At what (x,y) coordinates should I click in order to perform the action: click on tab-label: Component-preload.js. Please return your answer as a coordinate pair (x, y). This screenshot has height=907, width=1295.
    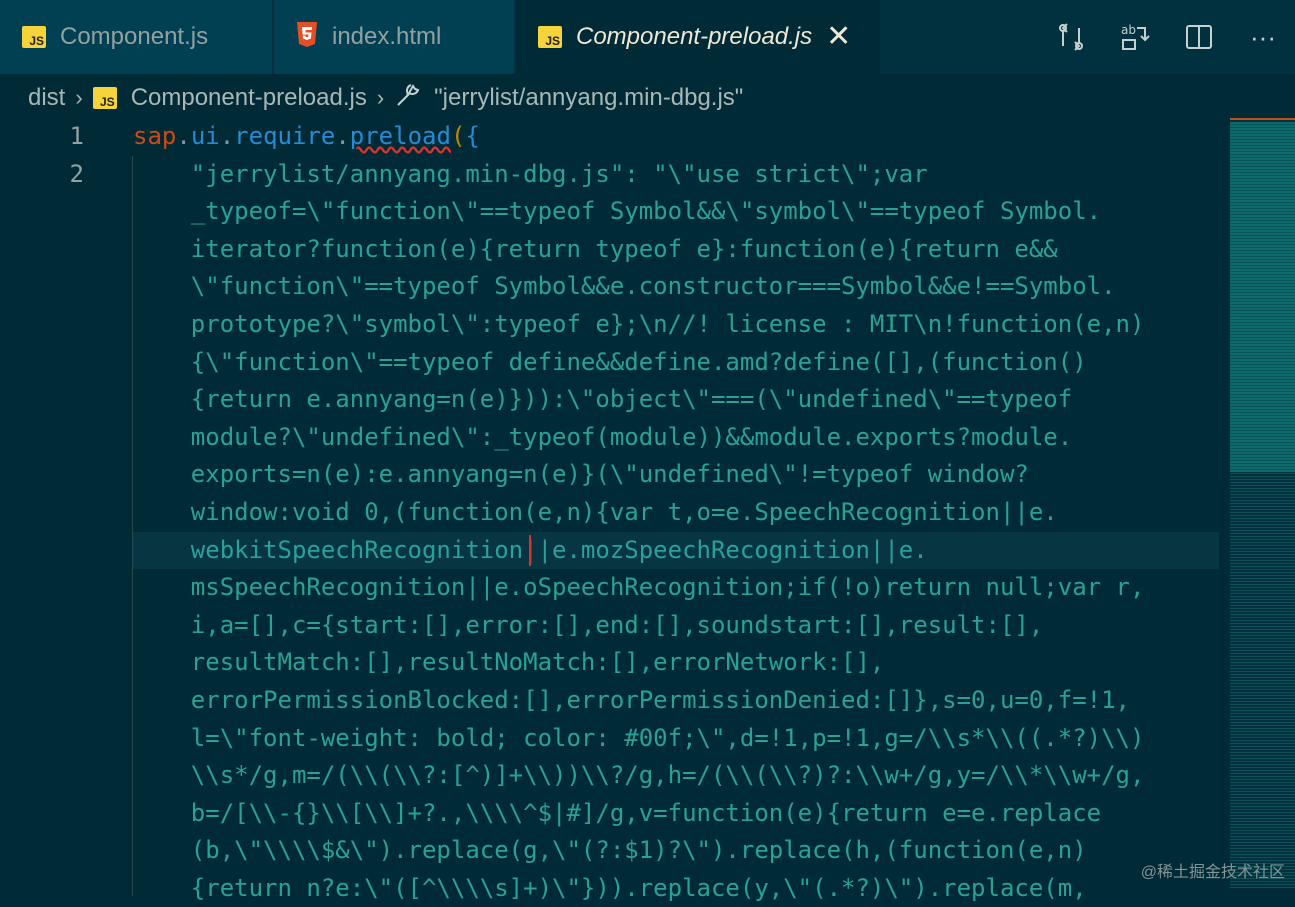
    Looking at the image, I should click on (694, 36).